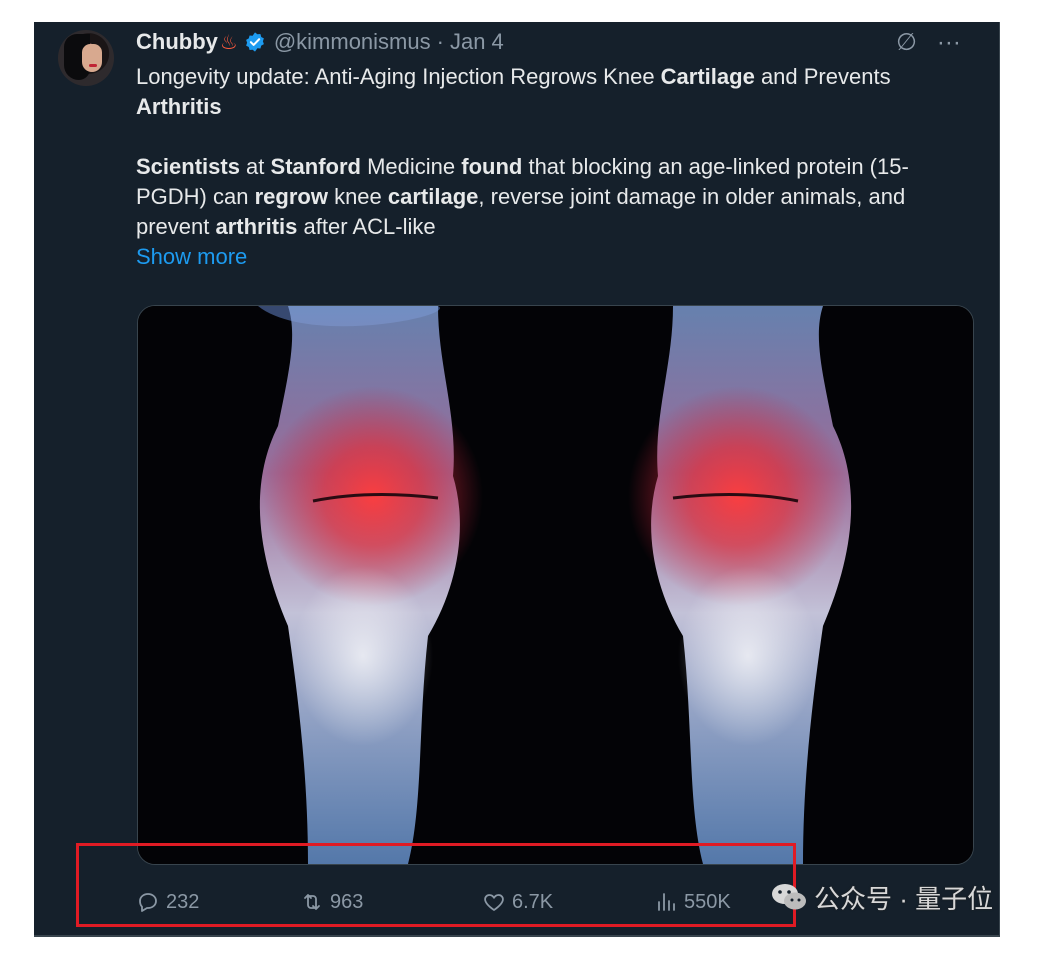  I want to click on post-date: Jan 4, so click(477, 42).